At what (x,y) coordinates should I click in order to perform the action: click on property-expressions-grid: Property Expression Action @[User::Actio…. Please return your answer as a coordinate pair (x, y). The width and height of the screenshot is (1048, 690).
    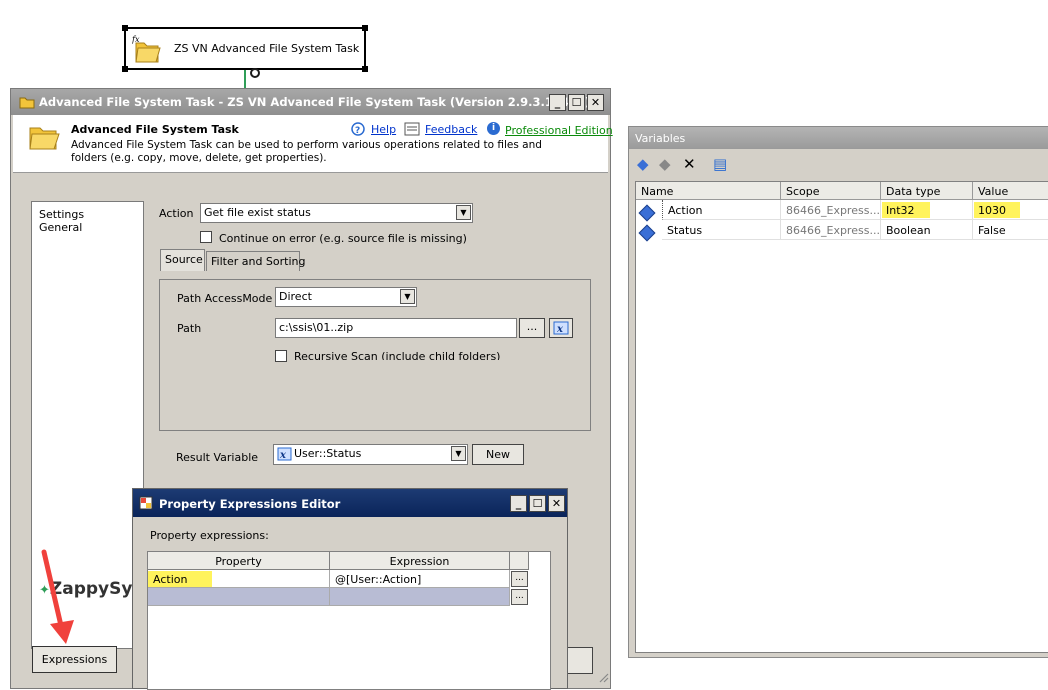
    Looking at the image, I should click on (349, 620).